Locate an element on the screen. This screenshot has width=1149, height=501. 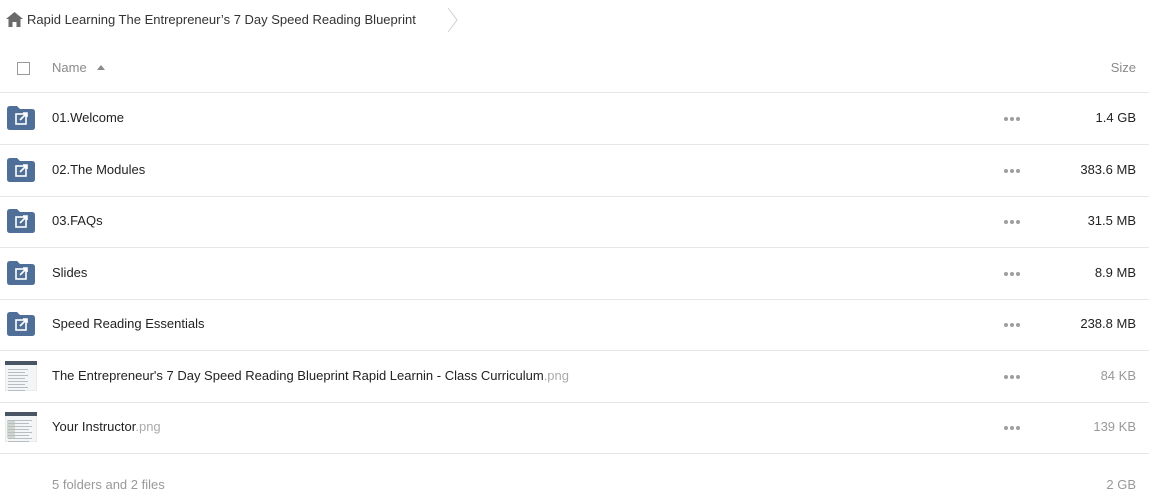
item-size: 1.4 GB is located at coordinates (1115, 117).